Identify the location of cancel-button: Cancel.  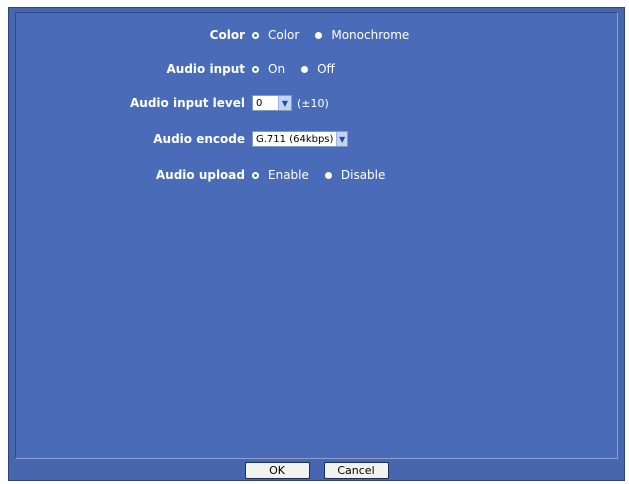
(356, 470).